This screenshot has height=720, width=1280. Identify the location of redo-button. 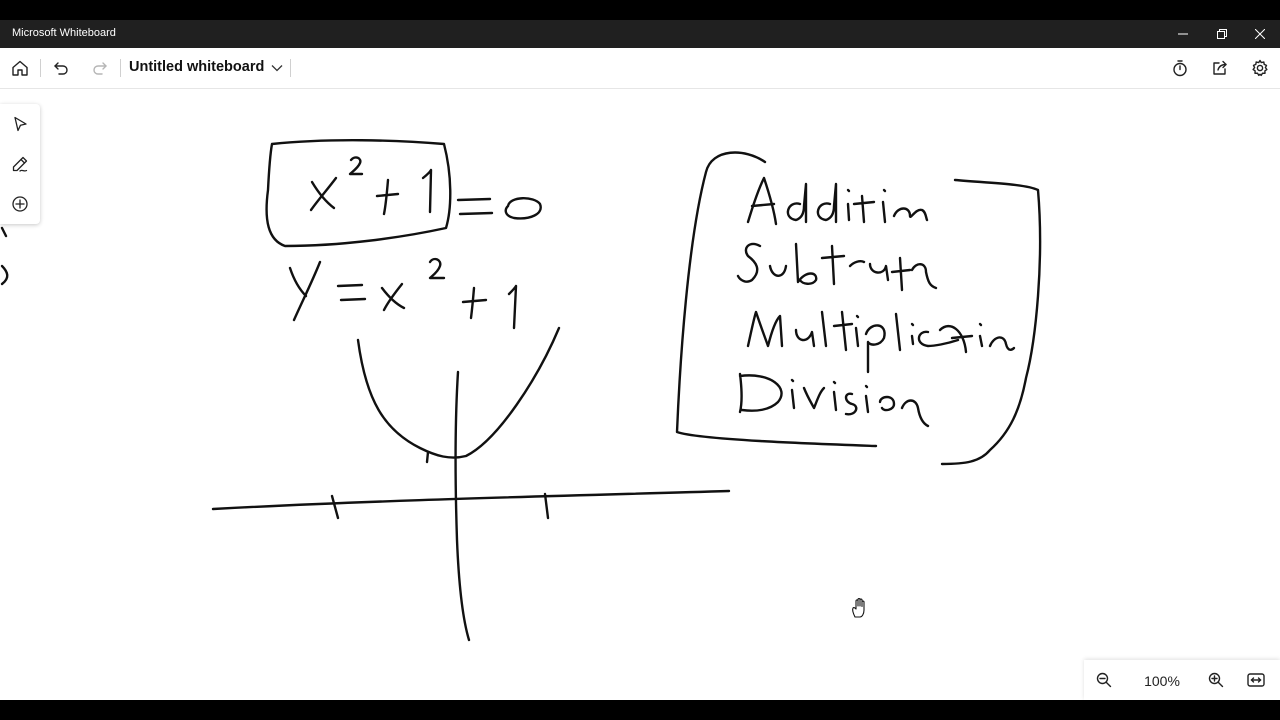
(100, 68).